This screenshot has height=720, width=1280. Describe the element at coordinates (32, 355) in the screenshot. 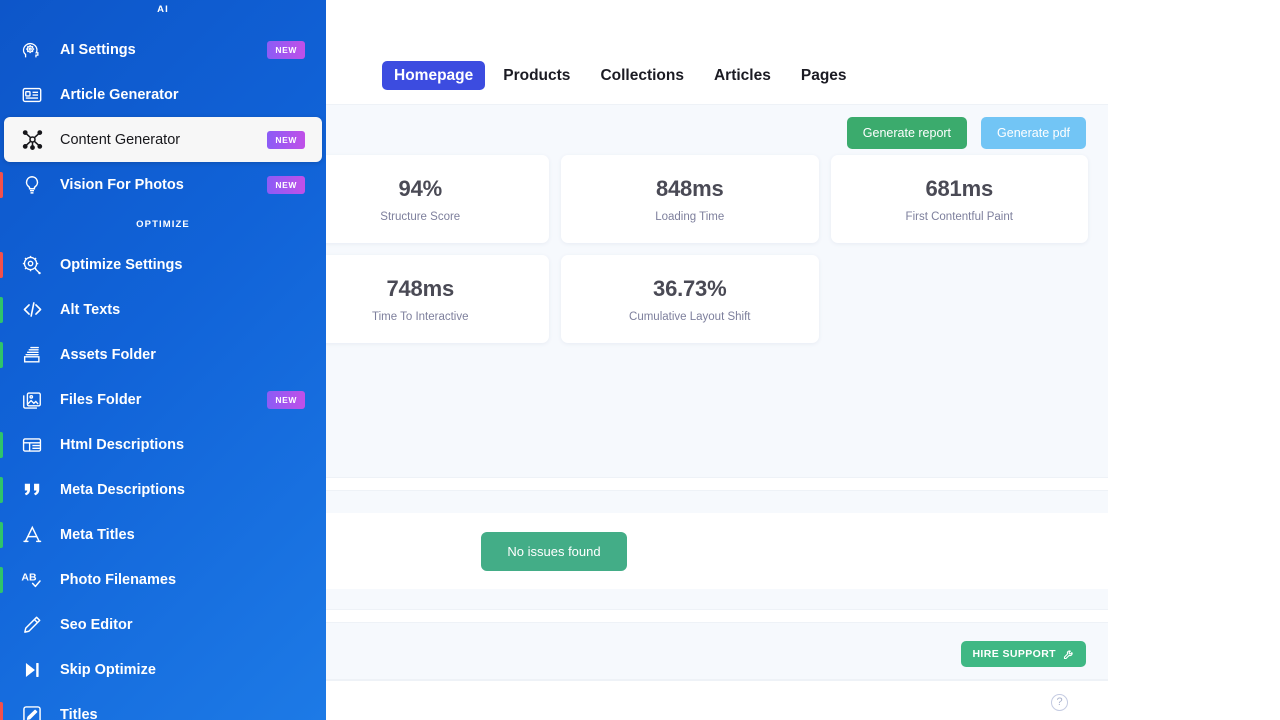

I see `assets-stack-icon` at that location.